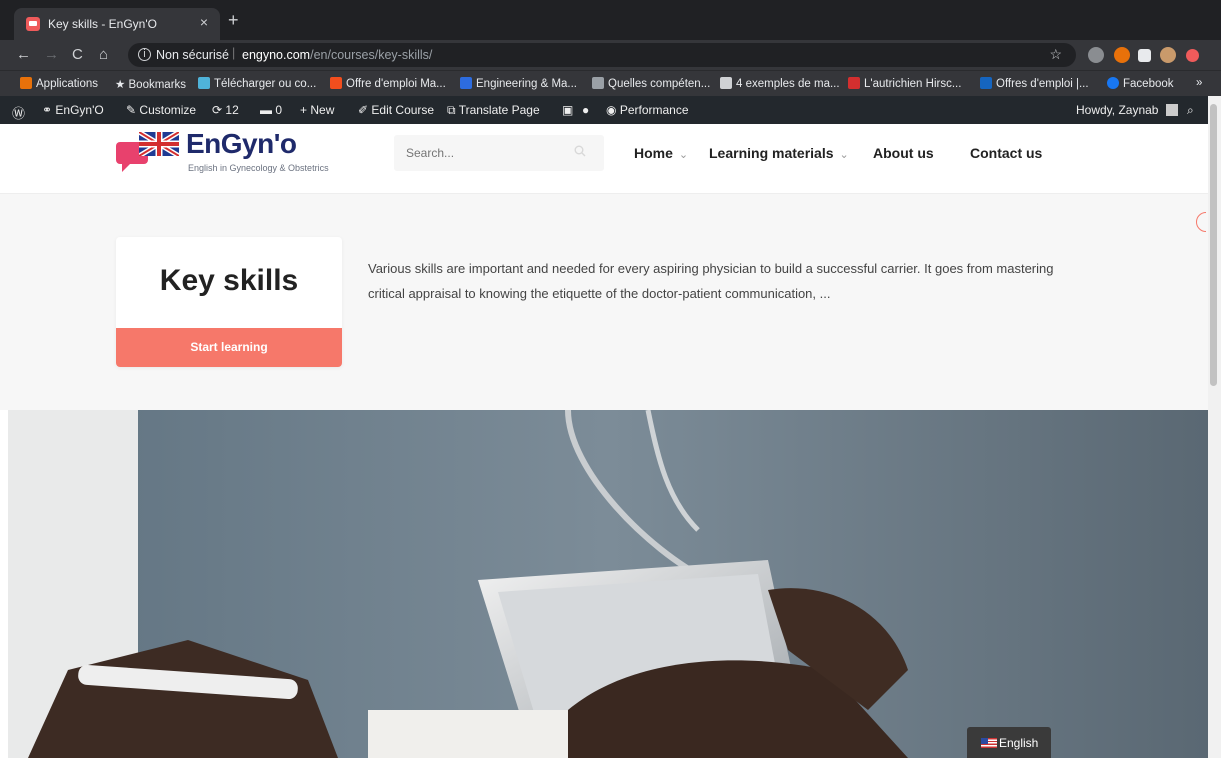 The height and width of the screenshot is (758, 1221). What do you see at coordinates (396, 110) in the screenshot?
I see `wp-edit-course: ✐ Edit Course` at bounding box center [396, 110].